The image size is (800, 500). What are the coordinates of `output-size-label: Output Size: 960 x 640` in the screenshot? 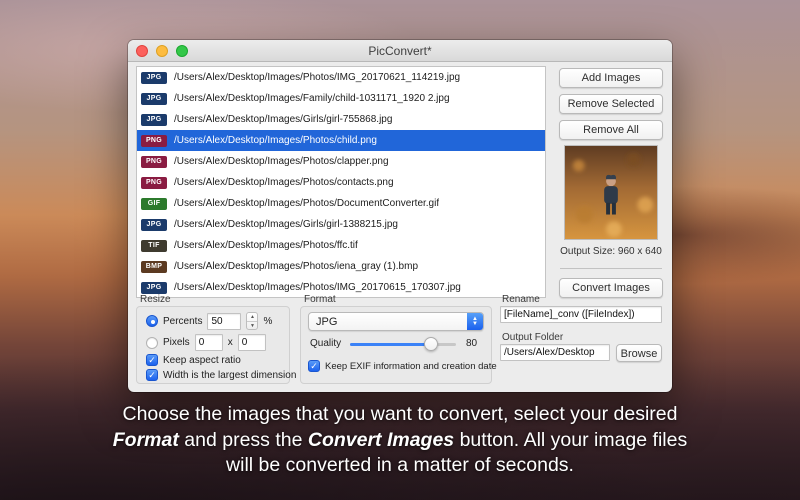 It's located at (611, 251).